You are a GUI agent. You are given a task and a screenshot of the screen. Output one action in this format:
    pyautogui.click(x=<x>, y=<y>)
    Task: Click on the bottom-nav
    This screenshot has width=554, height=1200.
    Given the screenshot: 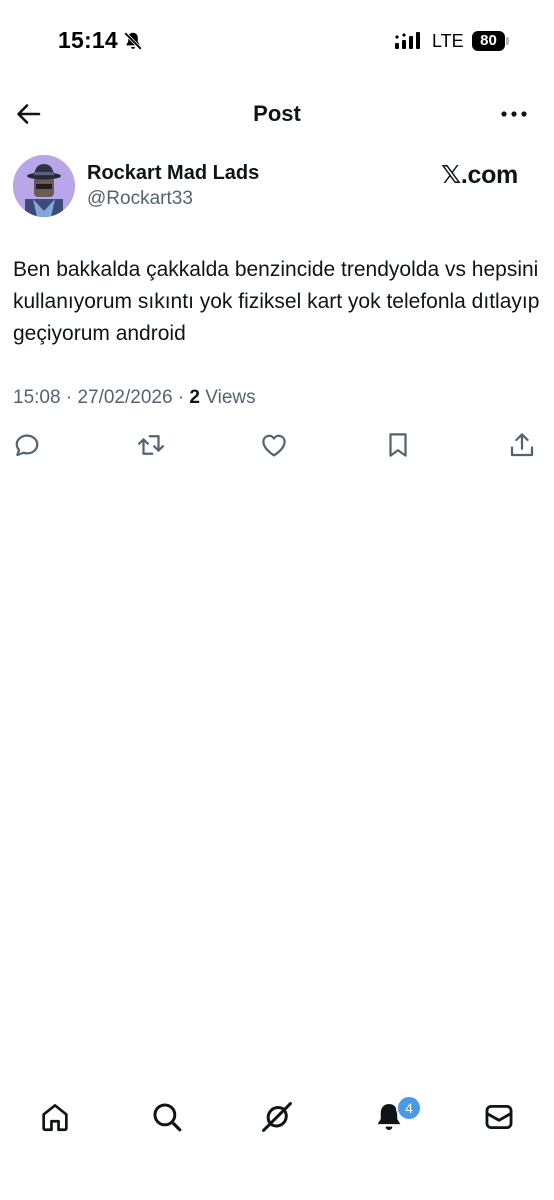 What is the action you would take?
    pyautogui.click(x=277, y=1118)
    